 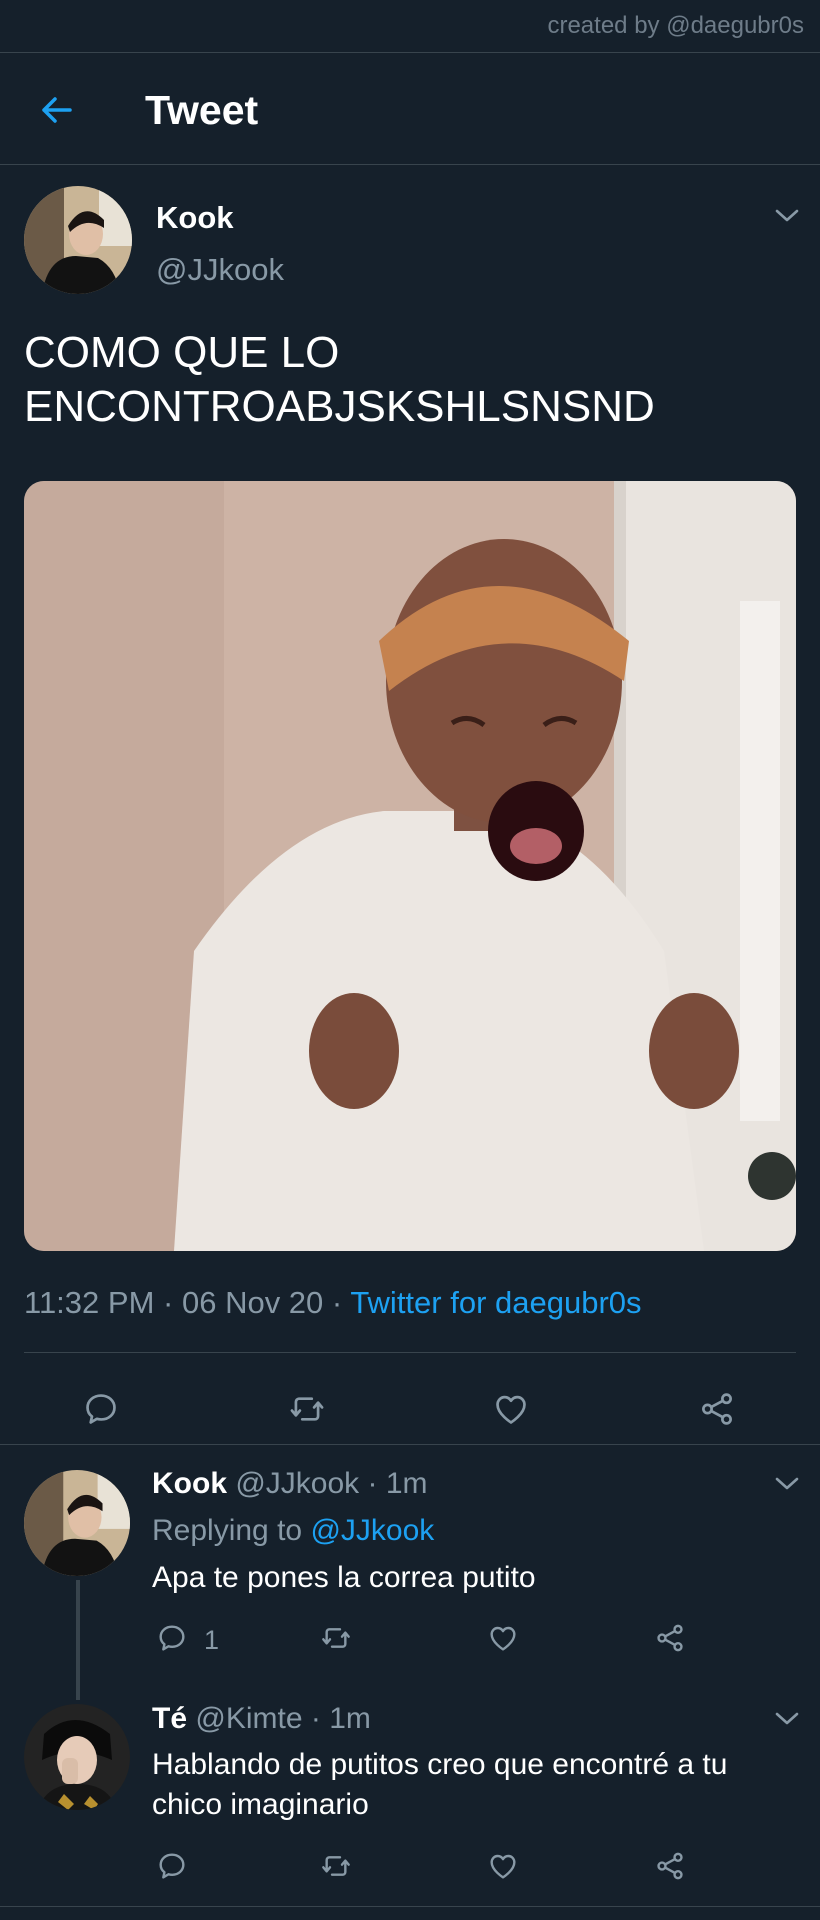 What do you see at coordinates (410, 1408) in the screenshot?
I see `tweet-actions` at bounding box center [410, 1408].